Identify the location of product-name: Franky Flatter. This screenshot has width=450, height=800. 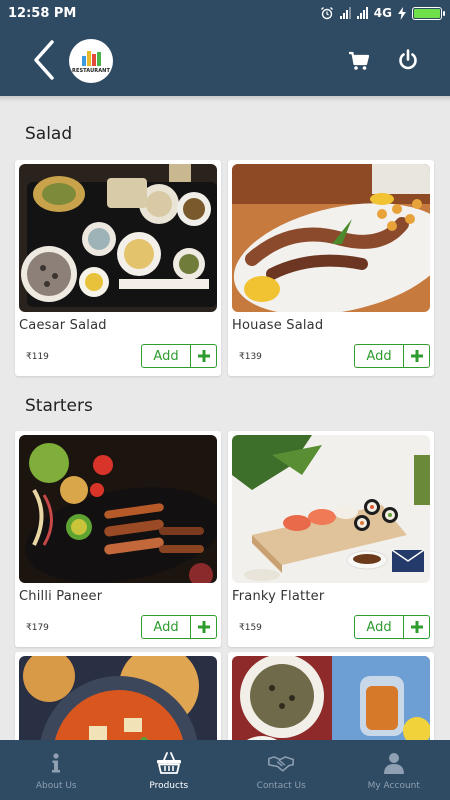
(278, 596).